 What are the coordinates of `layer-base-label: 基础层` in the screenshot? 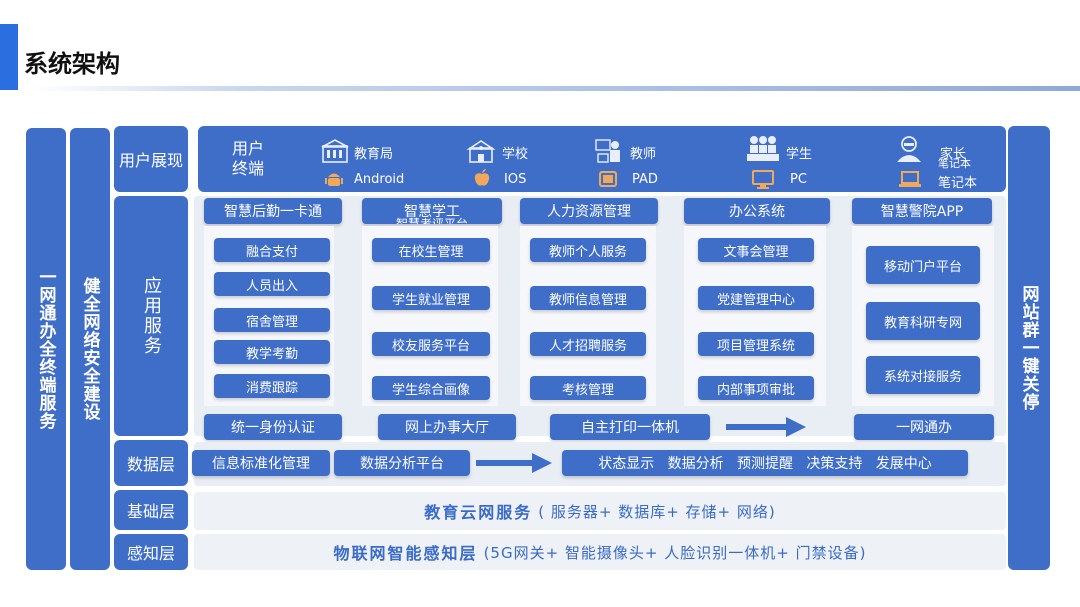 It's located at (150, 511).